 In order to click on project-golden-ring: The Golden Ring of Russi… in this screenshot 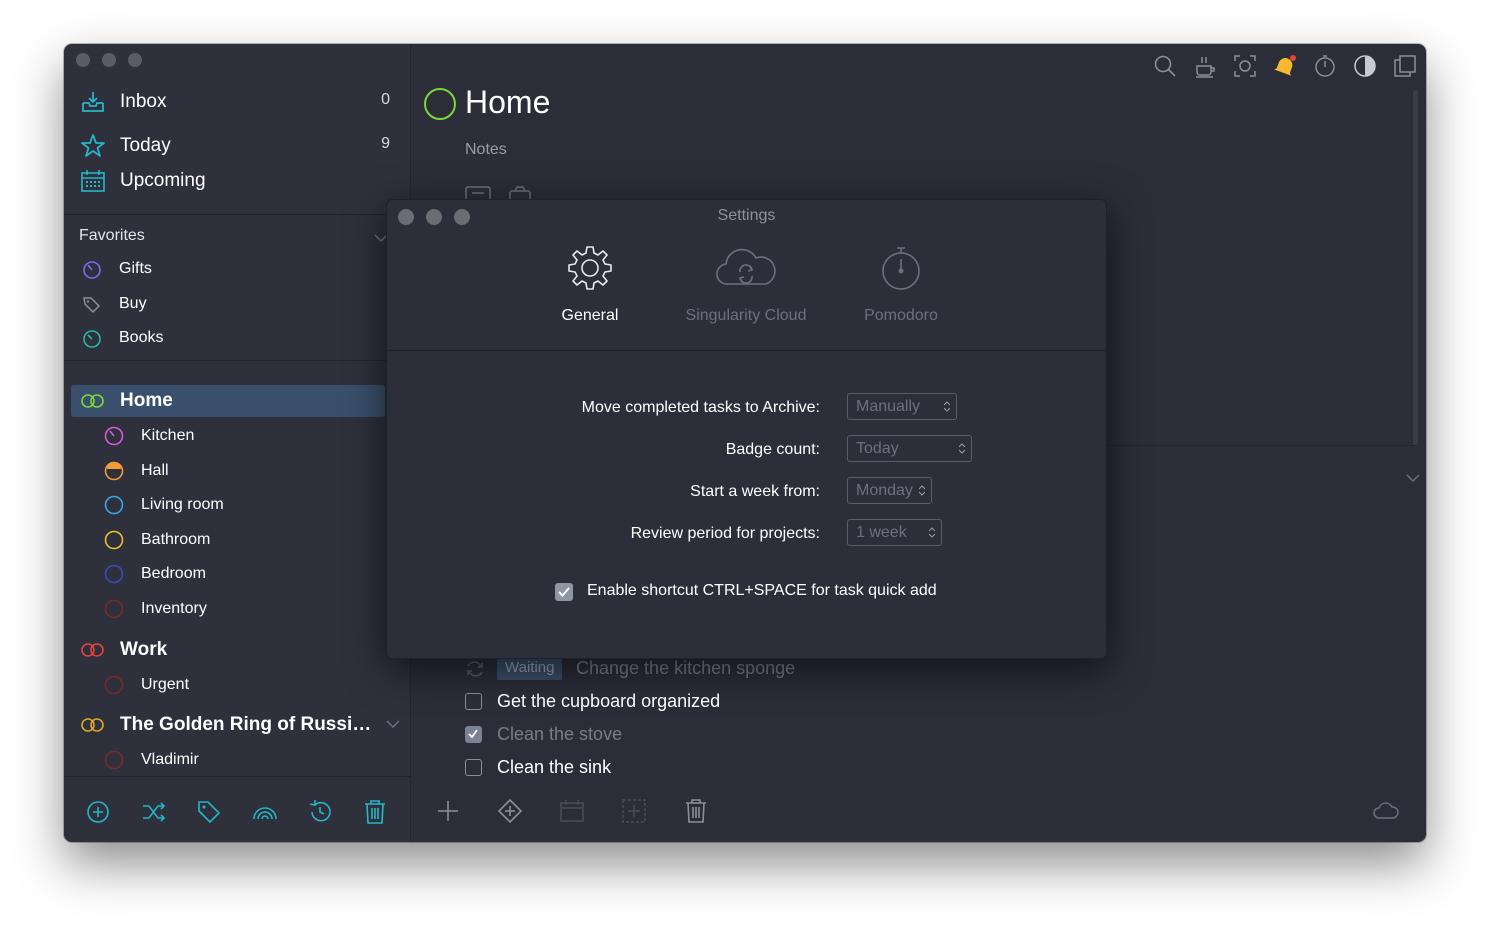, I will do `click(237, 725)`.